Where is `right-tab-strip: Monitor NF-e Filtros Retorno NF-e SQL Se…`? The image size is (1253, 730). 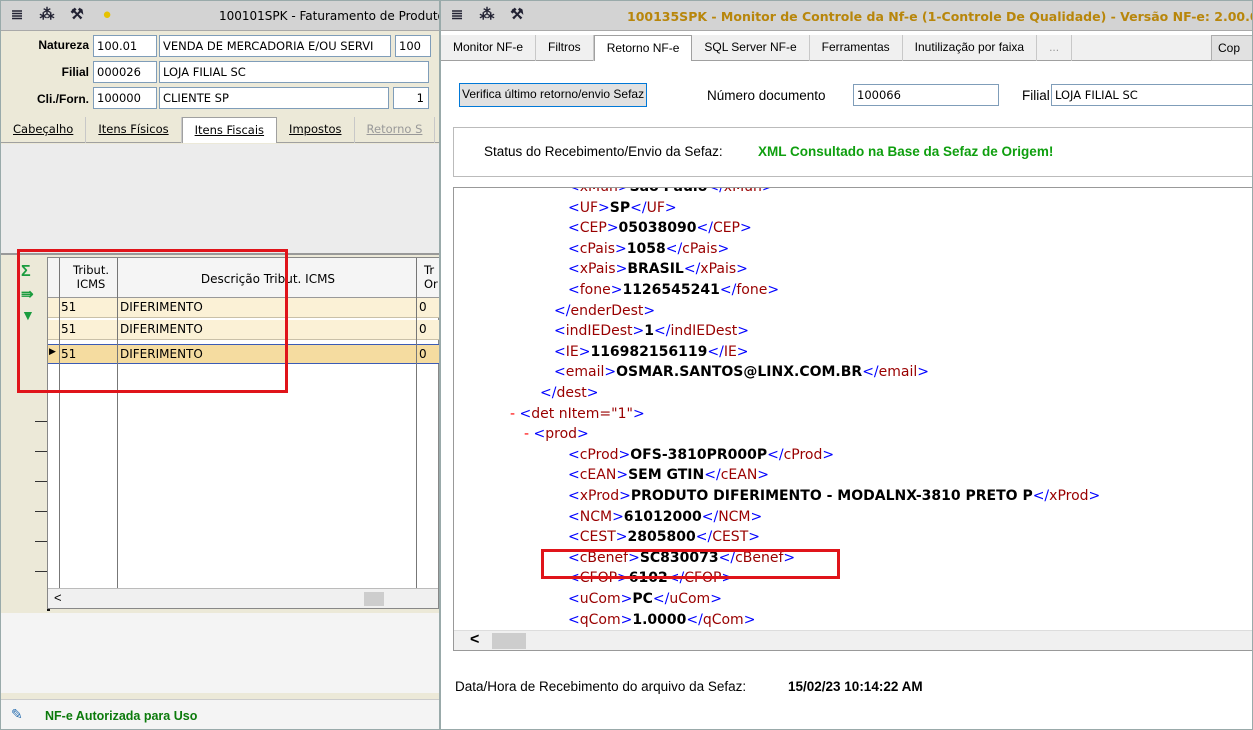
right-tab-strip: Monitor NF-e Filtros Retorno NF-e SQL Se… is located at coordinates (846, 48).